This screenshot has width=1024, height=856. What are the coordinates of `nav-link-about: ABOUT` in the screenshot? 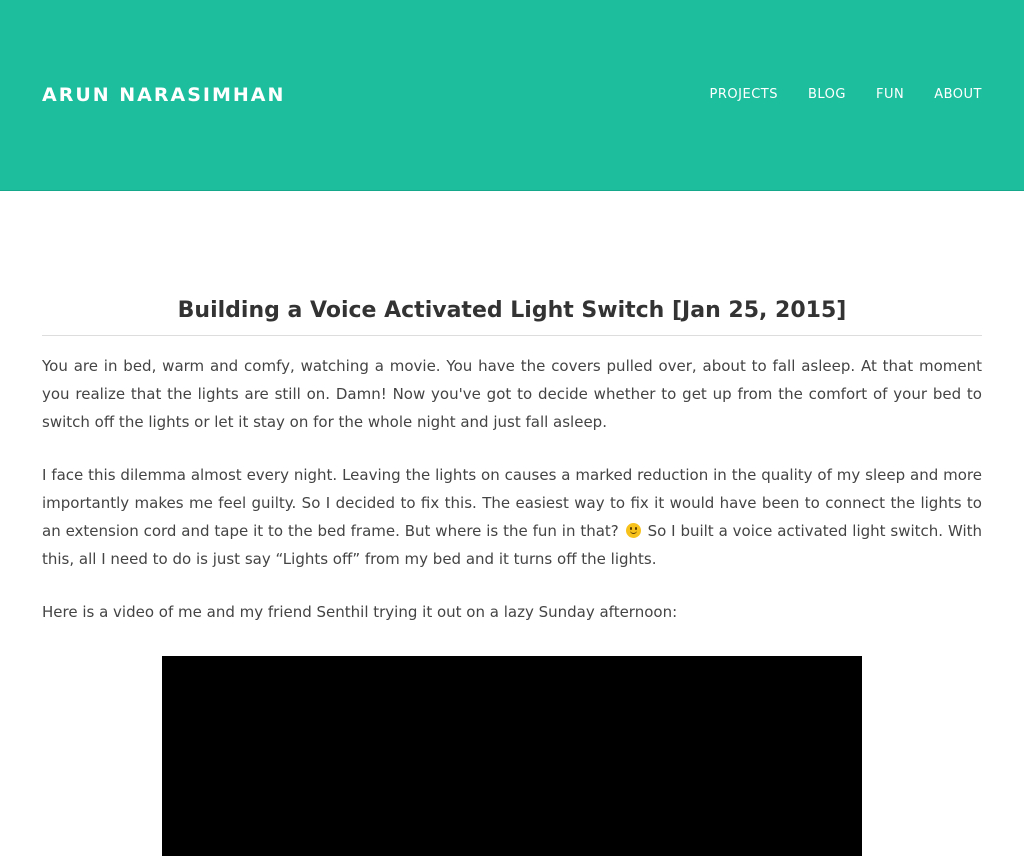 It's located at (958, 94).